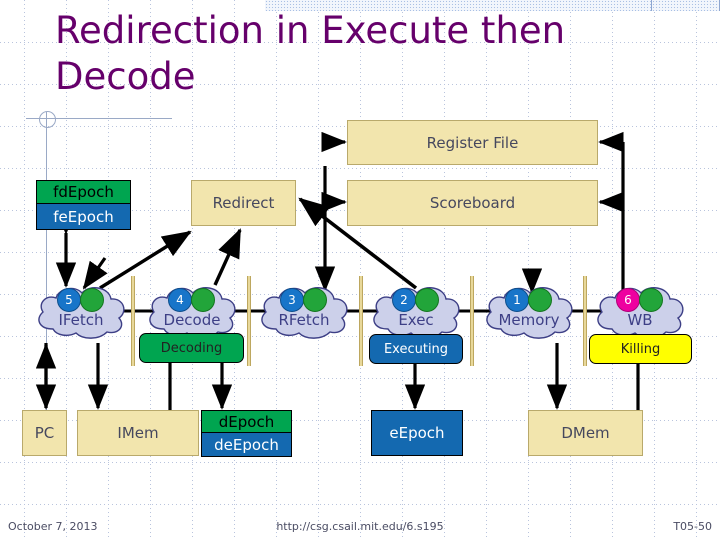 This screenshot has width=720, height=540. Describe the element at coordinates (640, 320) in the screenshot. I see `stage-label: WB` at that location.